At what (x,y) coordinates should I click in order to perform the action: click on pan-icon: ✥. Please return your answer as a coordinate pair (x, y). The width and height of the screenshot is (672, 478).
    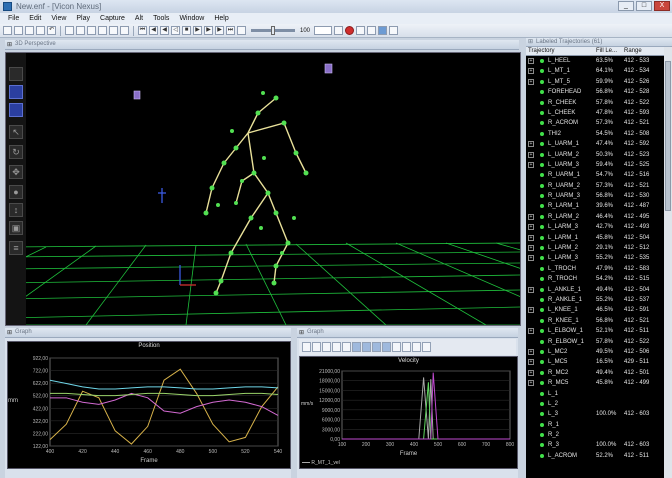
    Looking at the image, I should click on (16, 172).